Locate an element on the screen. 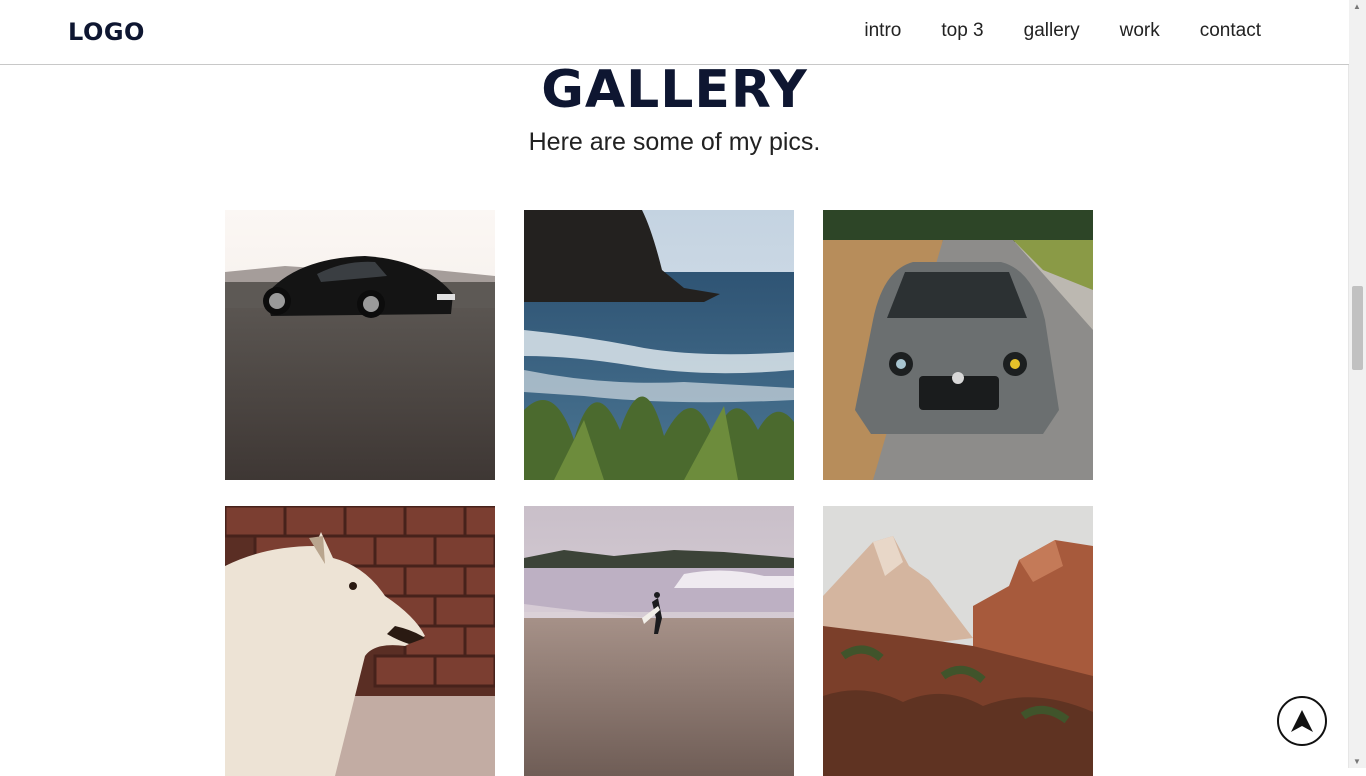 The height and width of the screenshot is (776, 1366). scroll-to-top-button is located at coordinates (1302, 721).